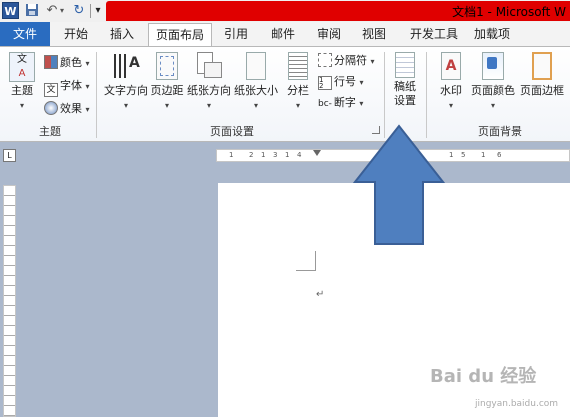 The width and height of the screenshot is (570, 417). What do you see at coordinates (399, 184) in the screenshot?
I see `pointer-arrow-annotation` at bounding box center [399, 184].